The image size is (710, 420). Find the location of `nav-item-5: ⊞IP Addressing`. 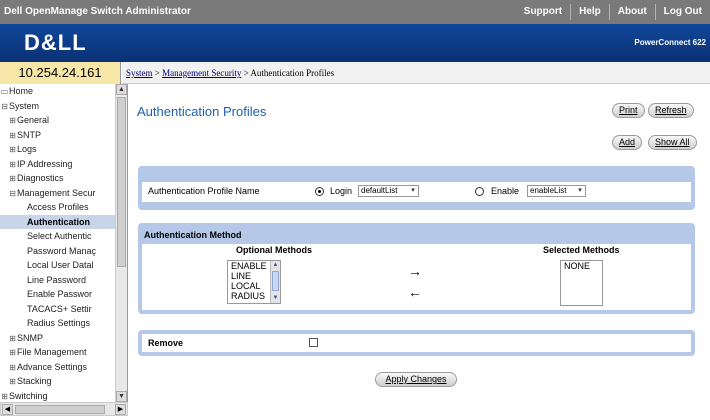

nav-item-5: ⊞IP Addressing is located at coordinates (58, 164).